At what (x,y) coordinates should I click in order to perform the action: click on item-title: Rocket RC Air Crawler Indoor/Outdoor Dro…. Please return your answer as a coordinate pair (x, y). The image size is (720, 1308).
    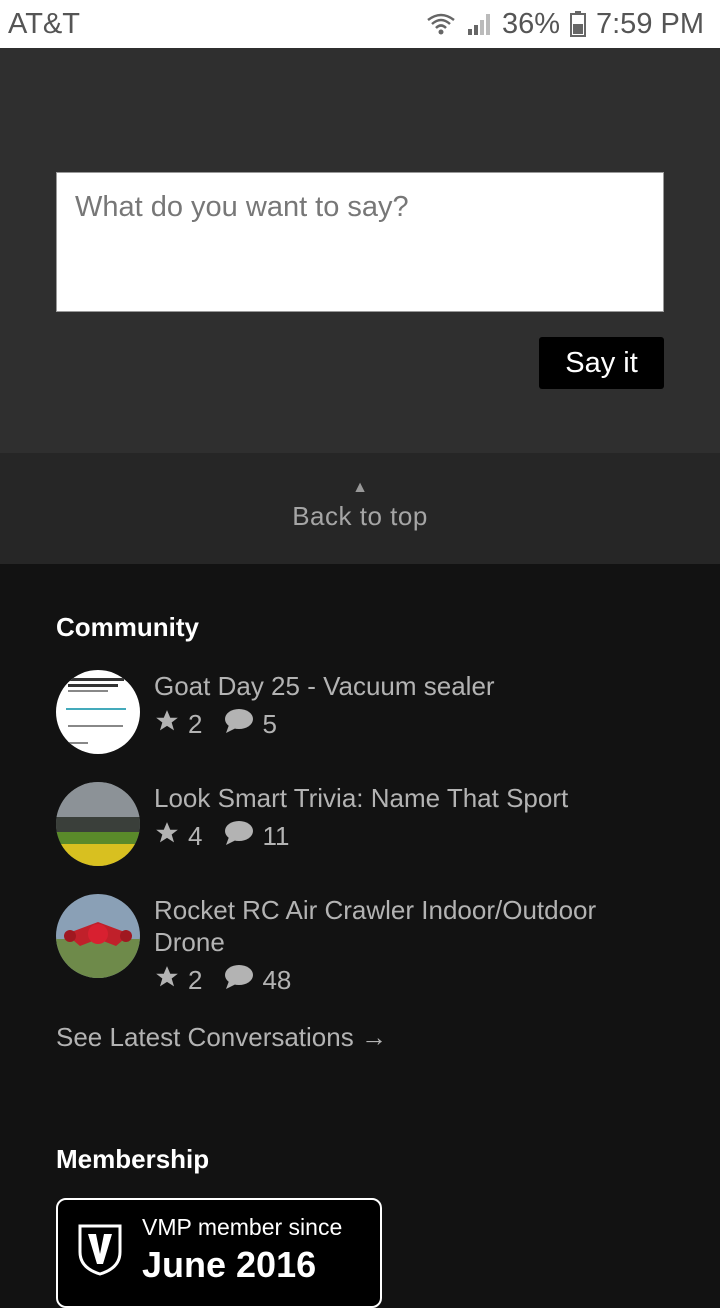
    Looking at the image, I should click on (409, 926).